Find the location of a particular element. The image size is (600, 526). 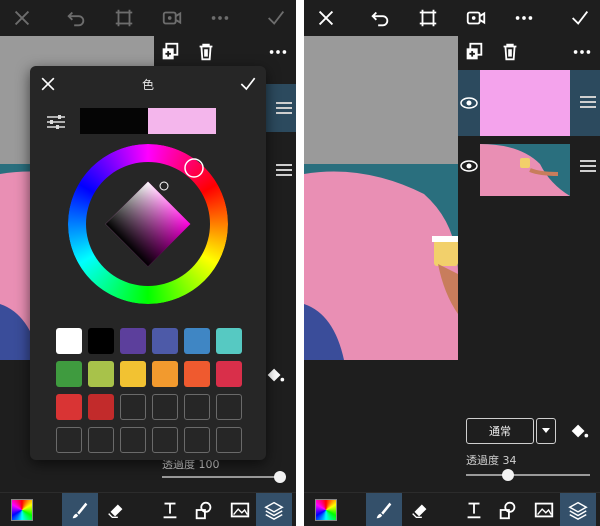

layer-item-pink is located at coordinates (529, 103).